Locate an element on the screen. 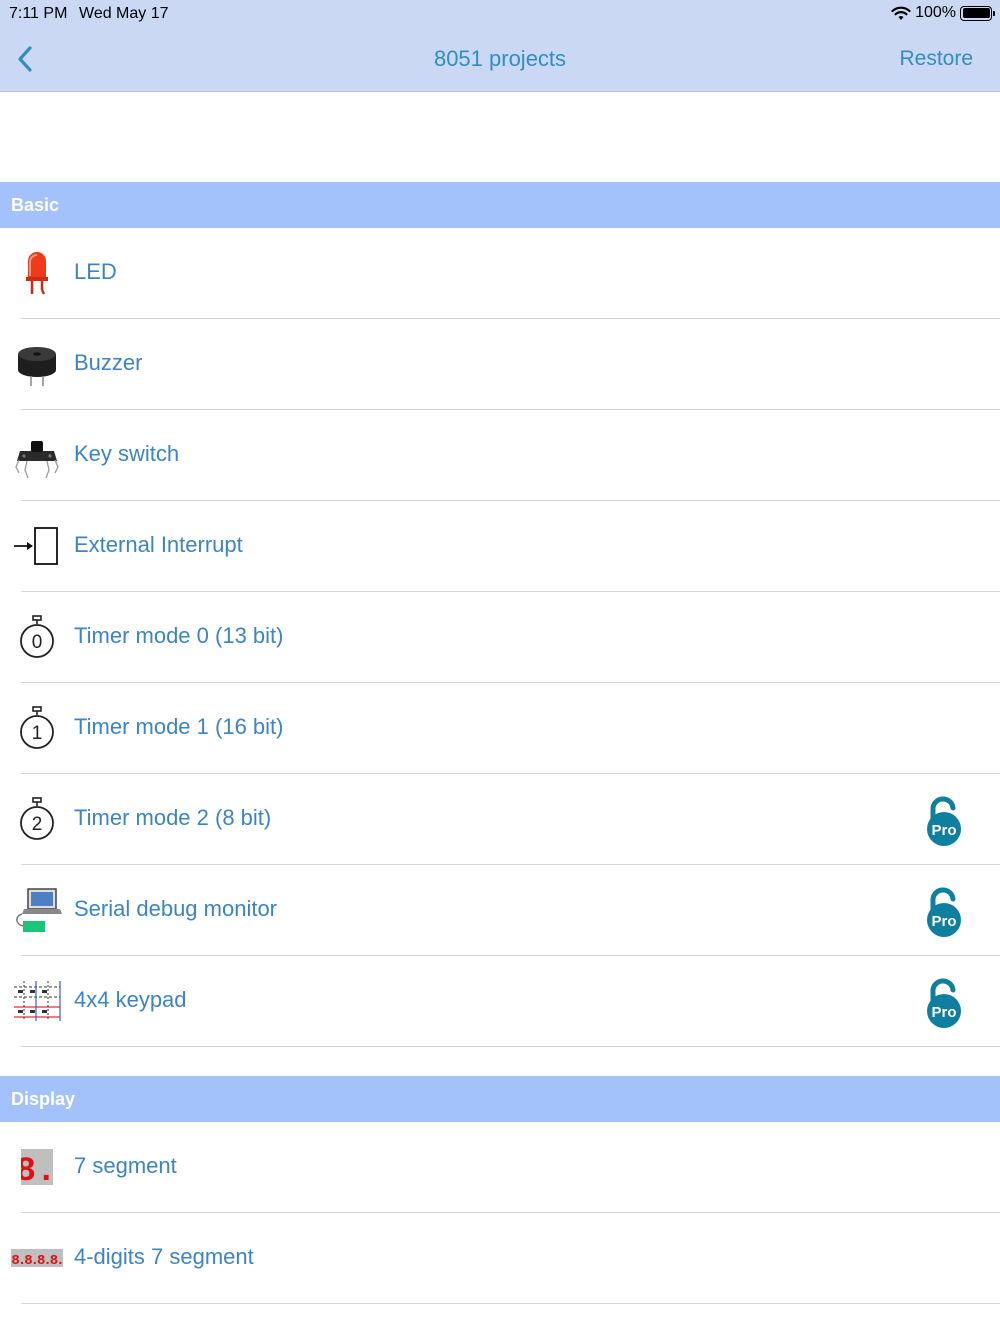 This screenshot has height=1333, width=1000. list-item-label: External Interrupt is located at coordinates (158, 544).